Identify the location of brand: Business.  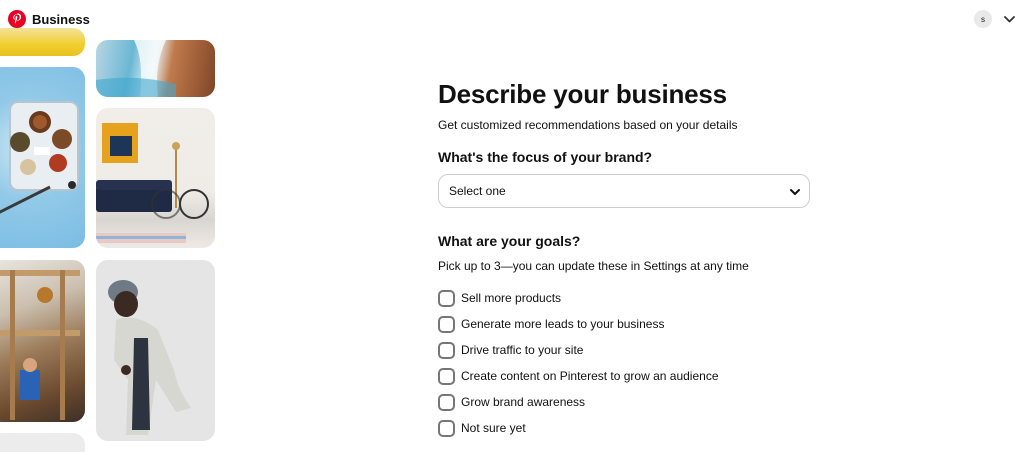
(49, 19).